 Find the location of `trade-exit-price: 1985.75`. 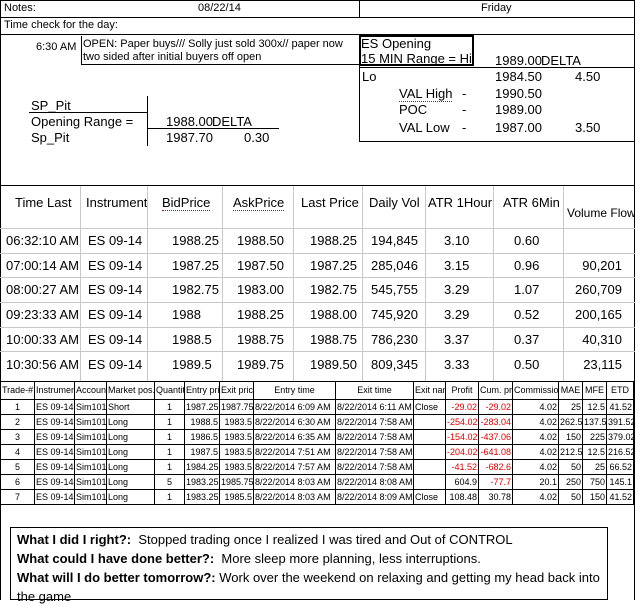

trade-exit-price: 1985.75 is located at coordinates (236, 482).